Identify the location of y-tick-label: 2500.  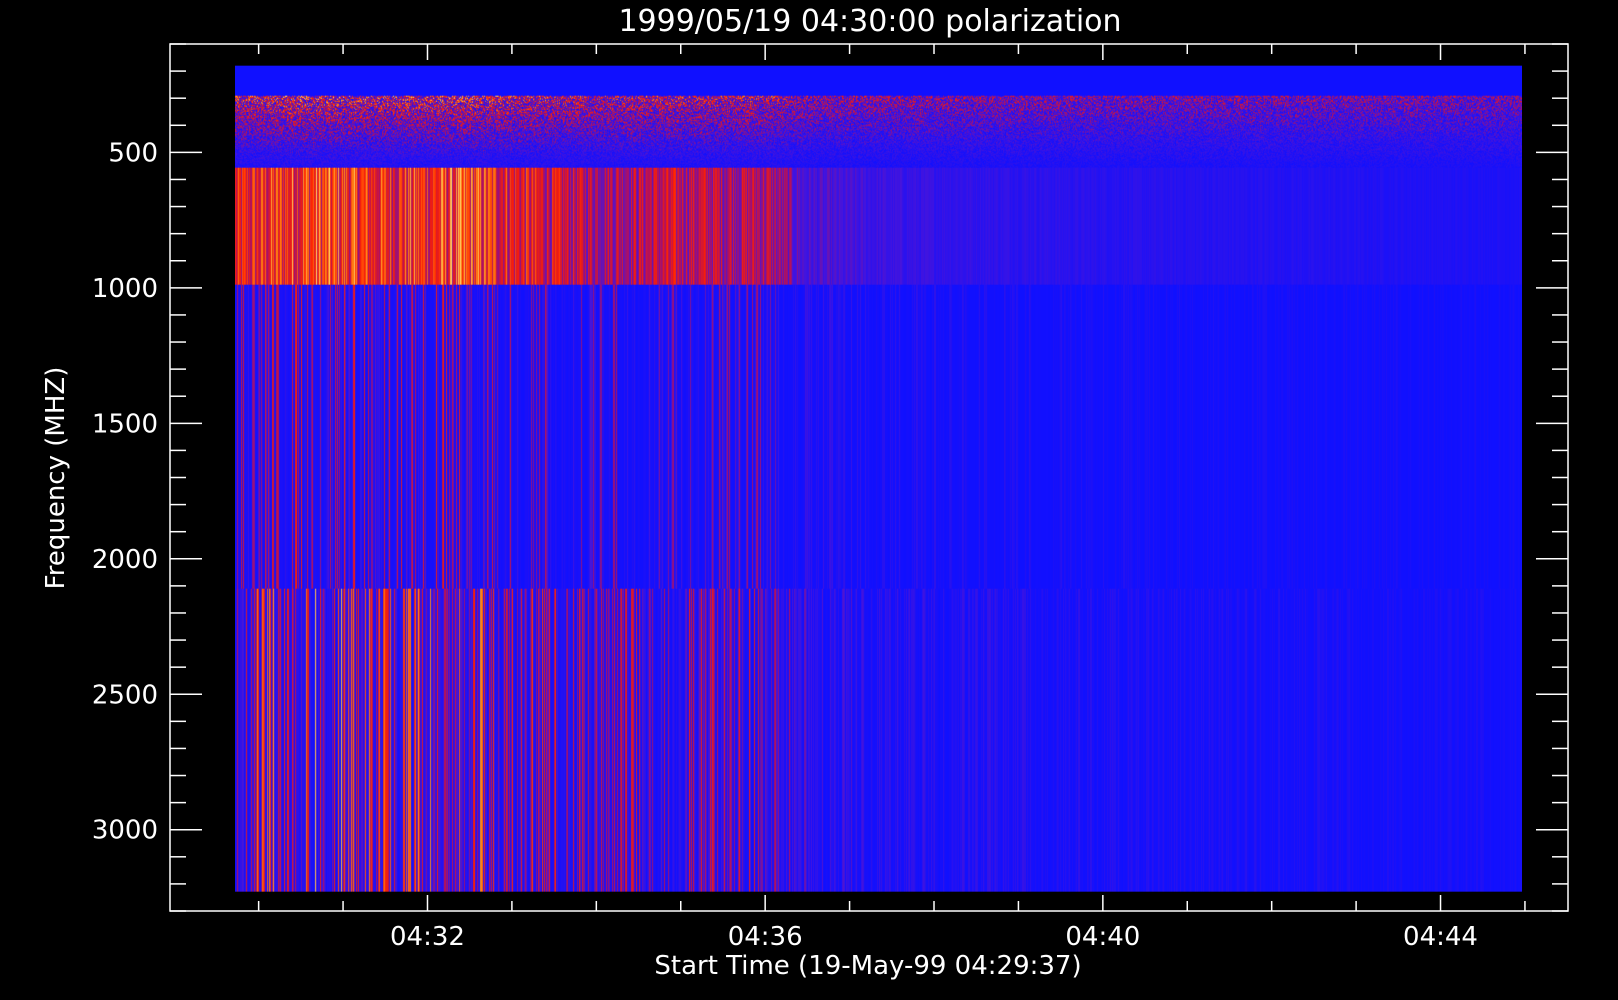
(125, 695).